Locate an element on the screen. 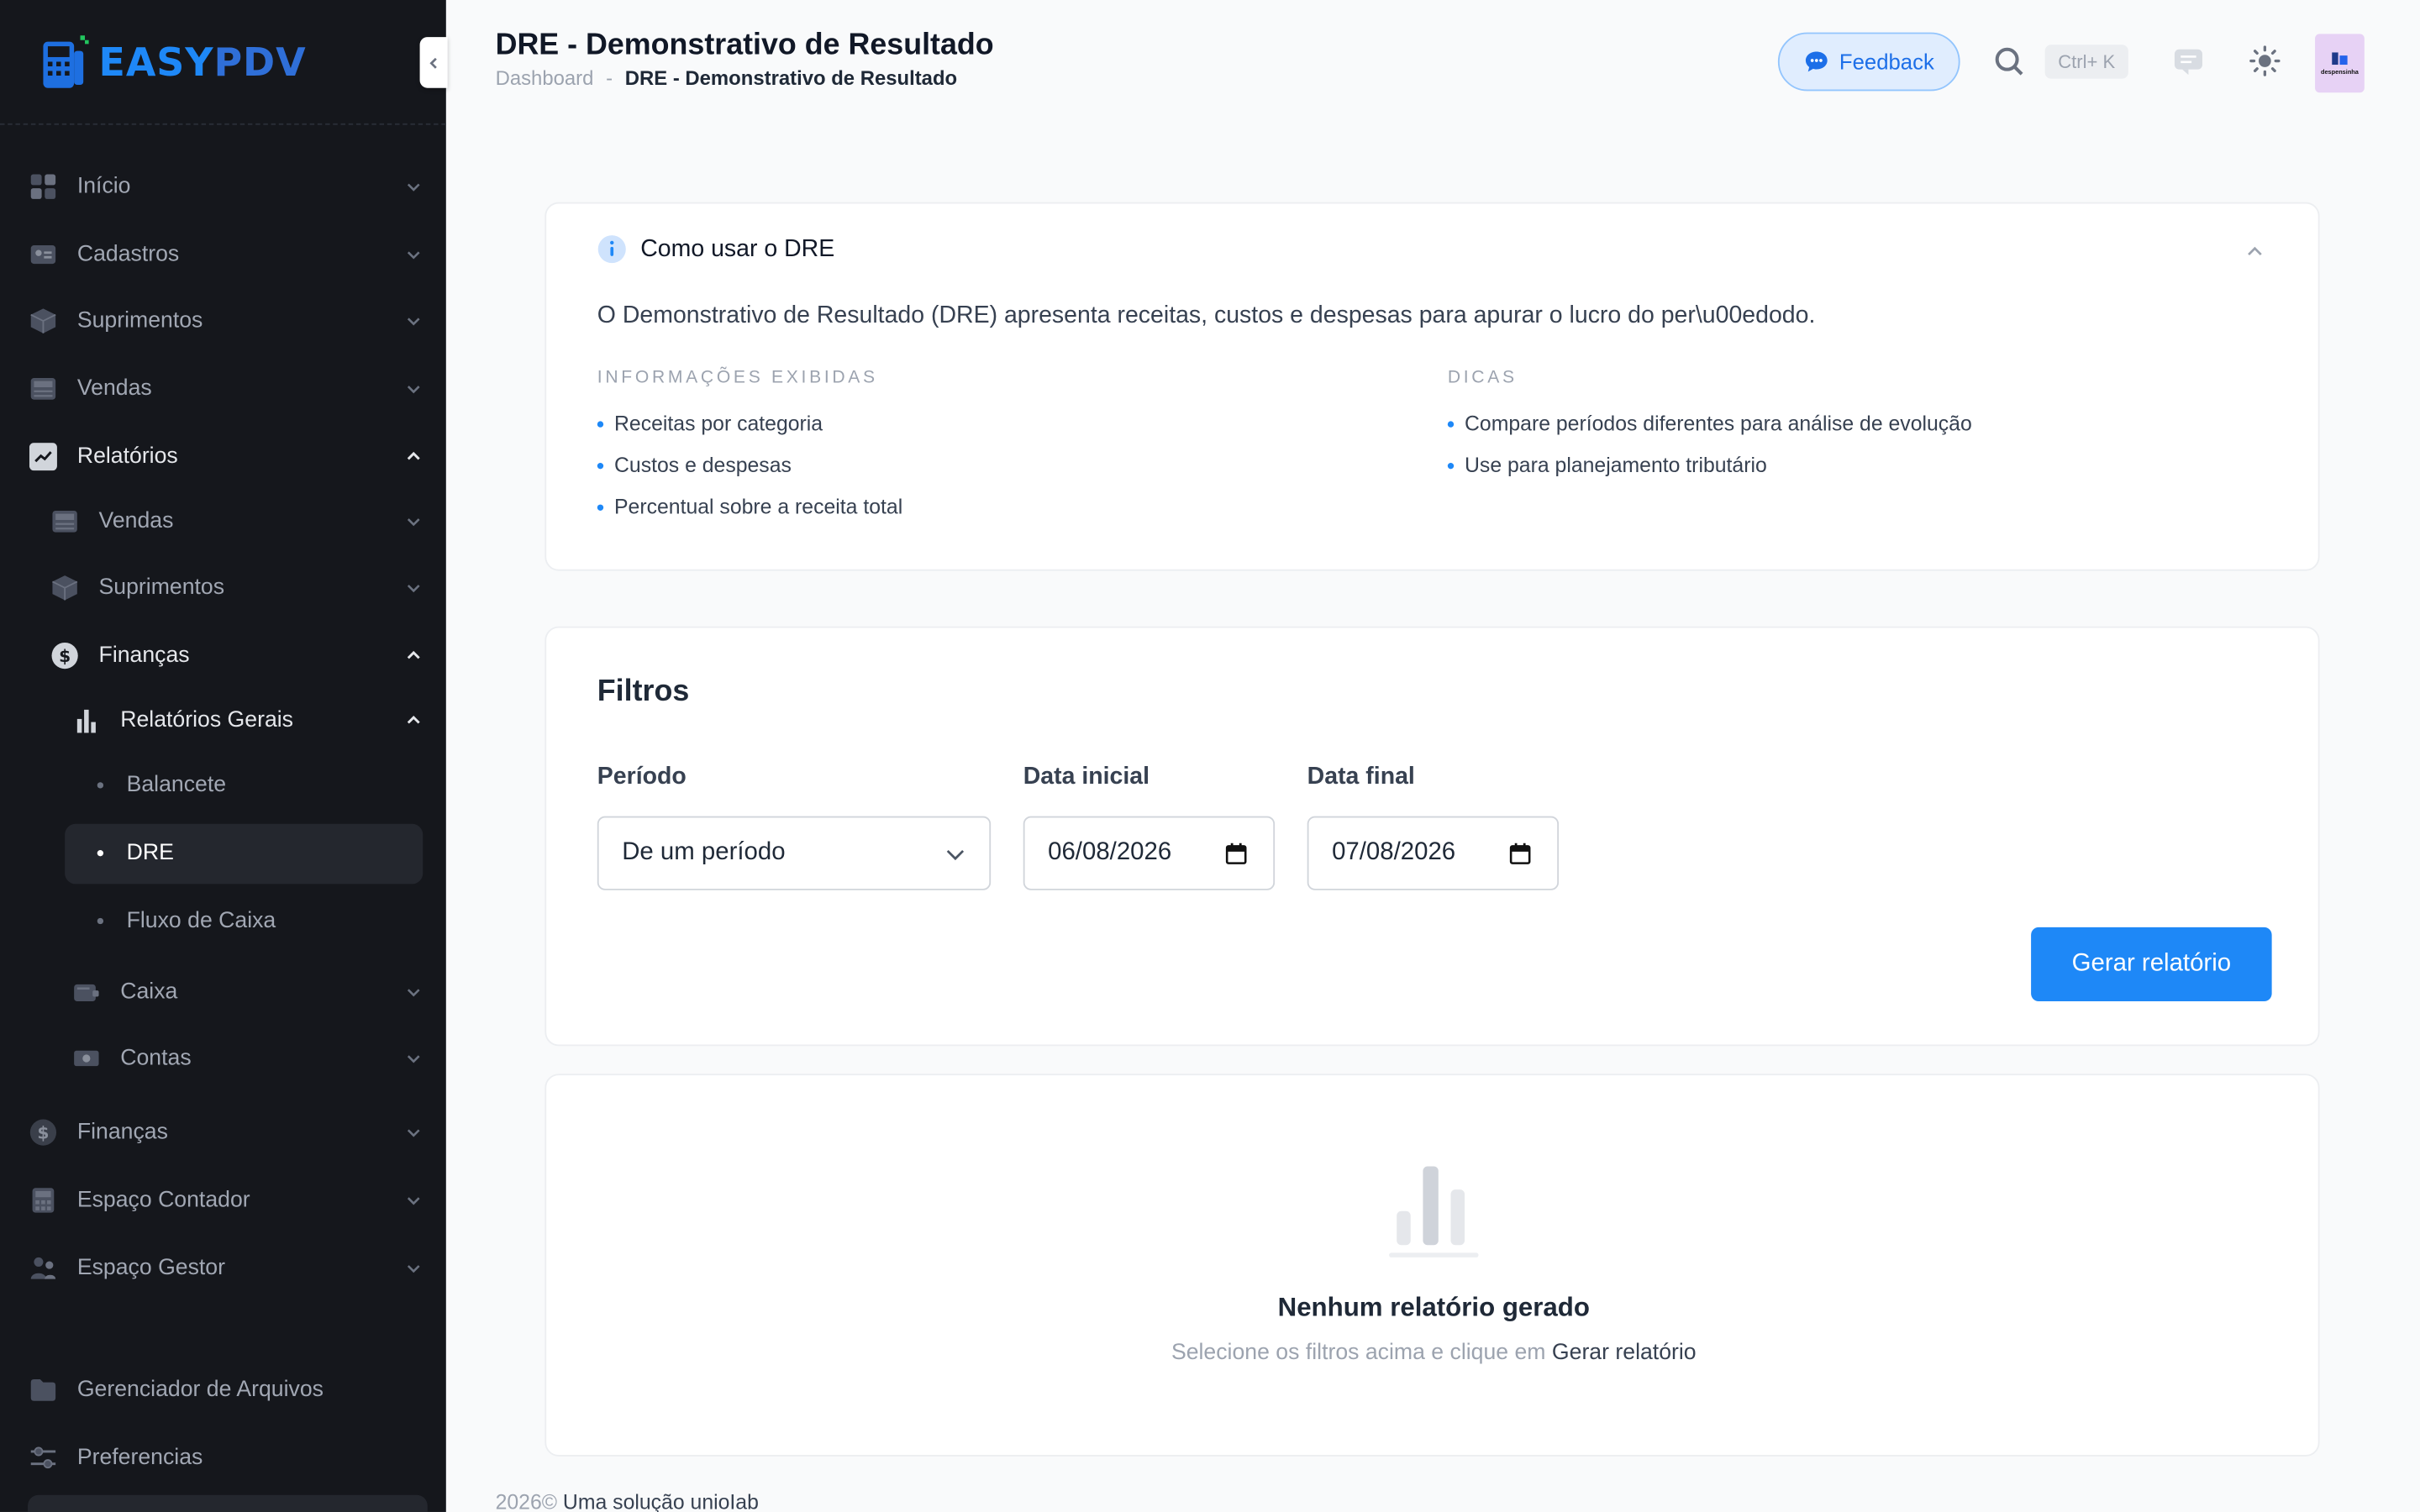  sidebar-item-relatorios-gerais: Relatórios Gerais is located at coordinates (223, 720).